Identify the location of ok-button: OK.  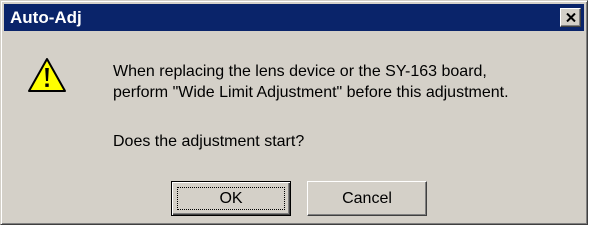
(231, 198).